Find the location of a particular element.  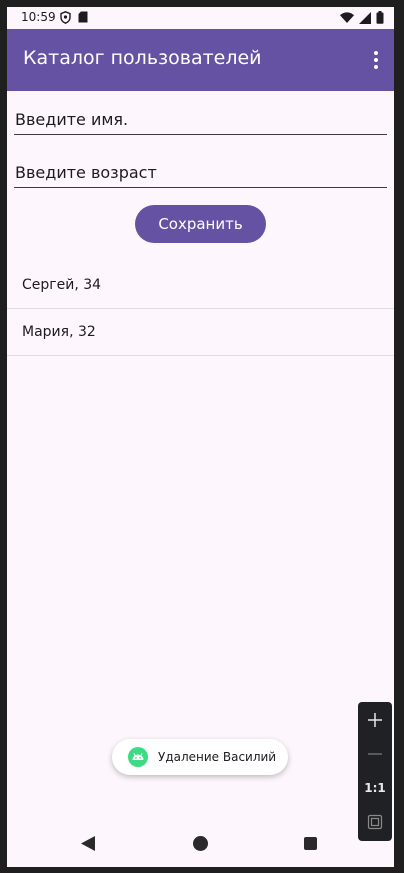

zoom-in-button is located at coordinates (375, 720).